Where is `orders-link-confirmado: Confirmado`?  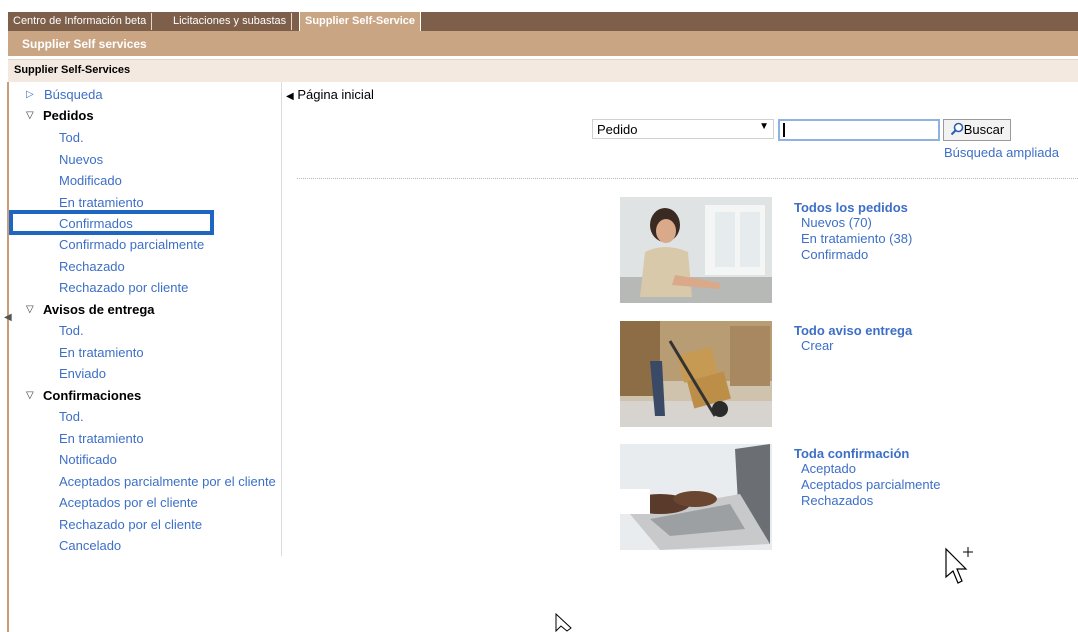 orders-link-confirmado: Confirmado is located at coordinates (853, 255).